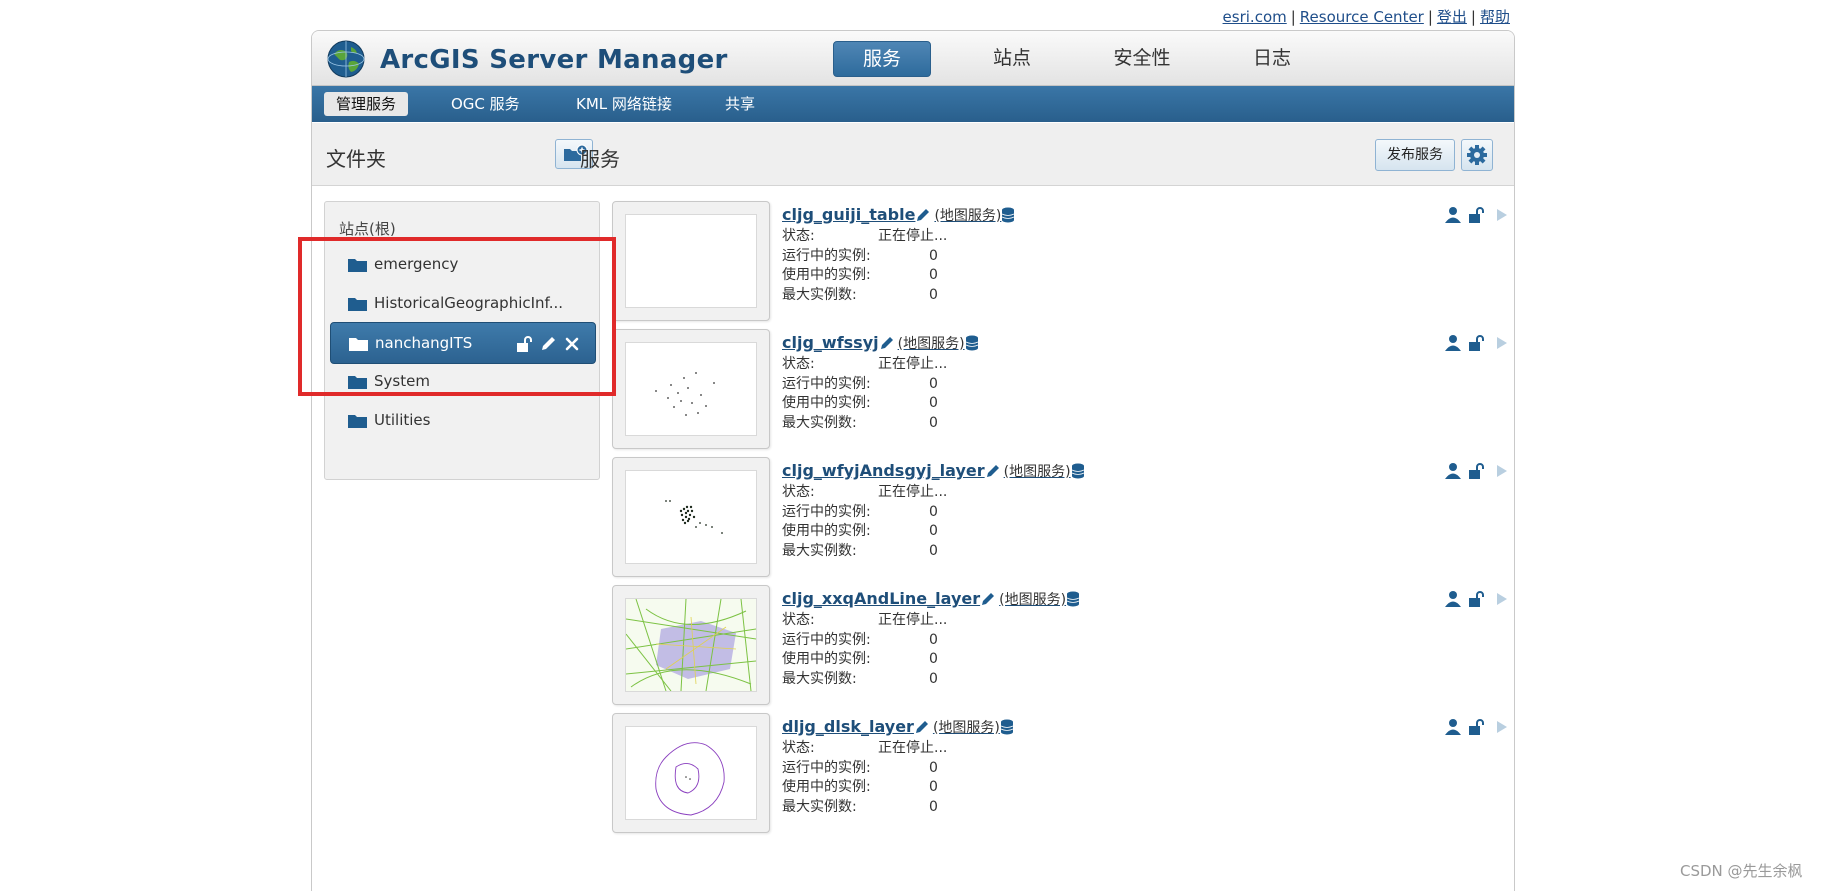 The image size is (1824, 891). What do you see at coordinates (402, 420) in the screenshot?
I see `folder-label: Utilities` at bounding box center [402, 420].